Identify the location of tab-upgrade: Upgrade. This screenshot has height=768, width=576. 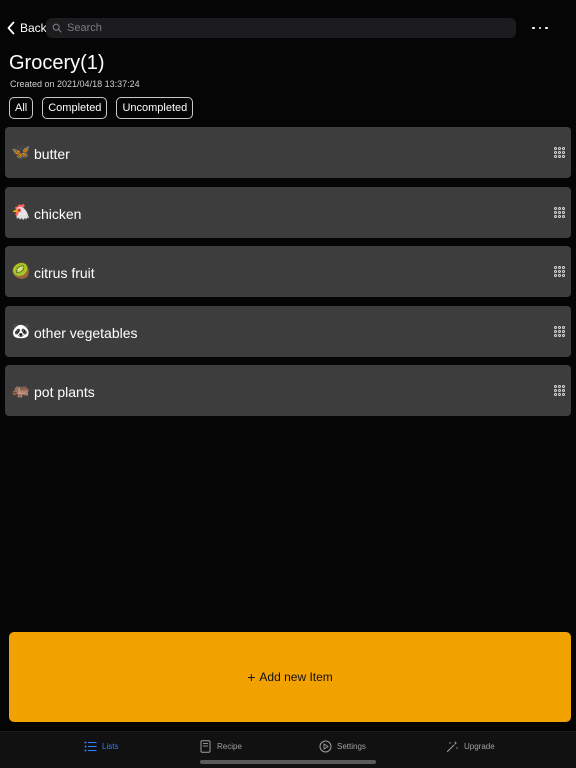
(470, 746).